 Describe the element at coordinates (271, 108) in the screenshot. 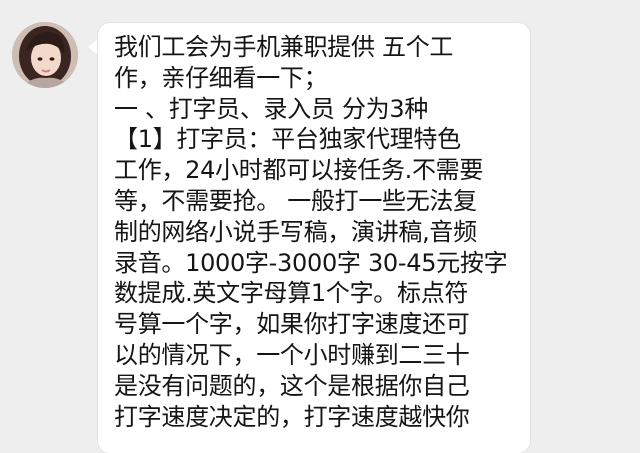

I see `message-line: 一 、打字员、录入员 分为3种` at that location.